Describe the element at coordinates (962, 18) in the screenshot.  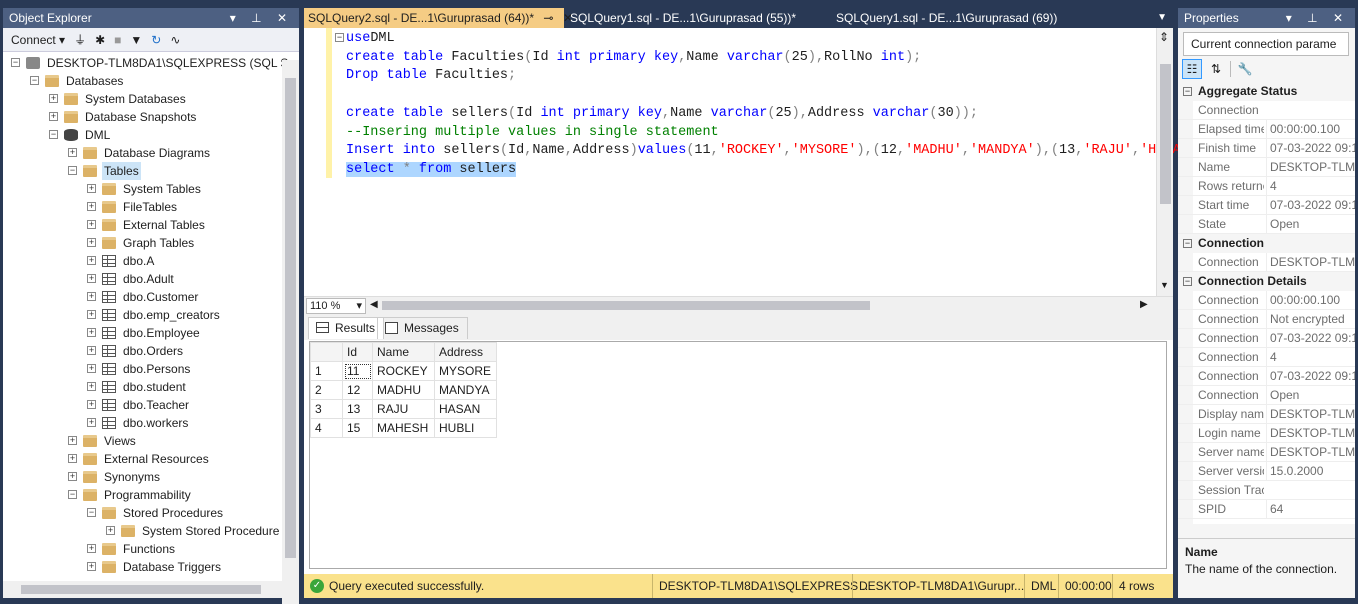
I see `tab-query-3: SQLQuery1.sql - DE...1\Guruprasad (69))` at that location.